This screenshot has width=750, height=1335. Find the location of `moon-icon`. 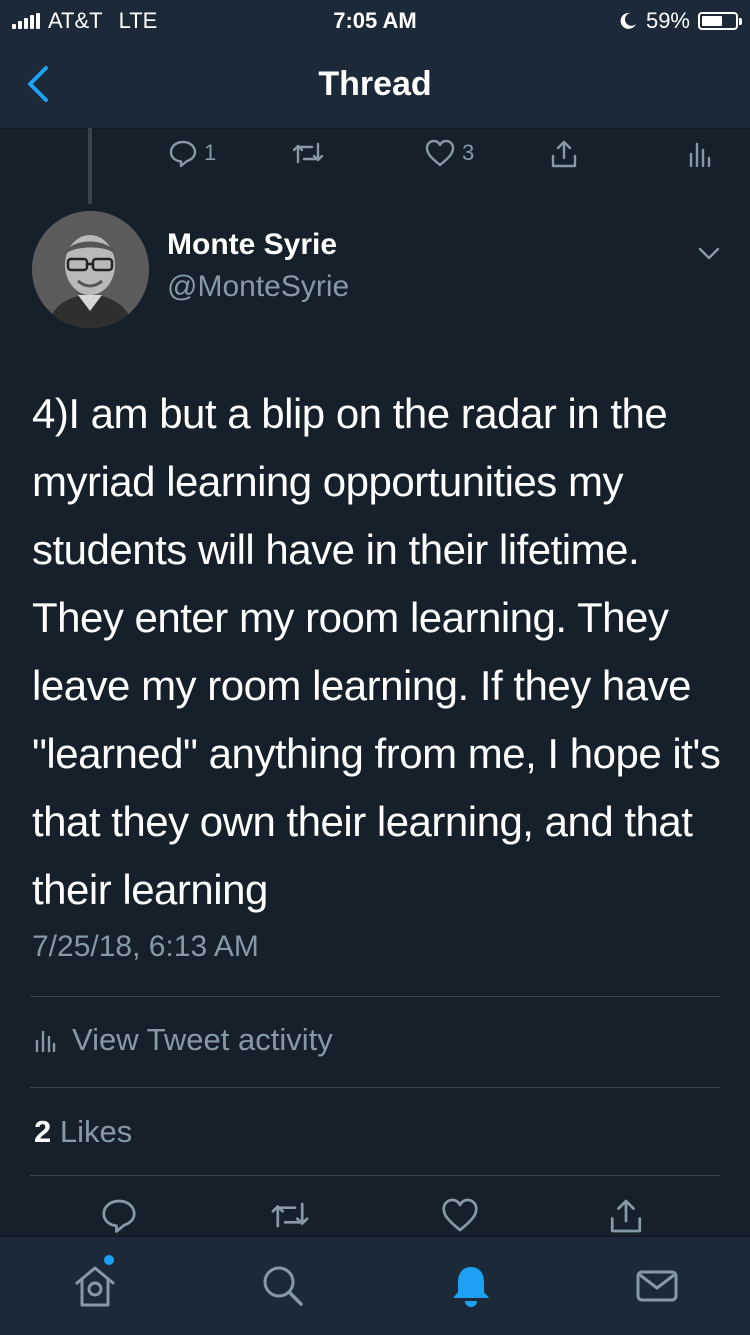

moon-icon is located at coordinates (628, 20).